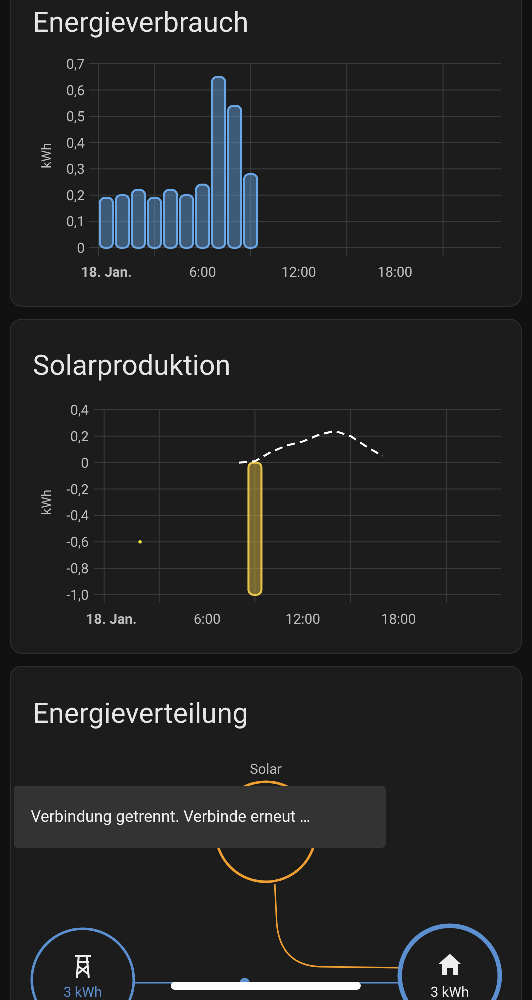 This screenshot has width=532, height=1000. Describe the element at coordinates (77, 596) in the screenshot. I see `axis-label: -1,0` at that location.